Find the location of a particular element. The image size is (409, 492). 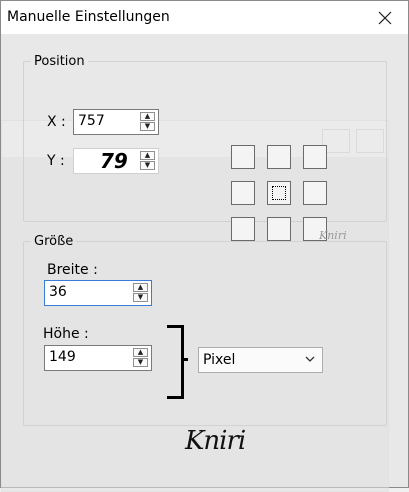

window-title: Manuelle Einstellungen is located at coordinates (88, 17).